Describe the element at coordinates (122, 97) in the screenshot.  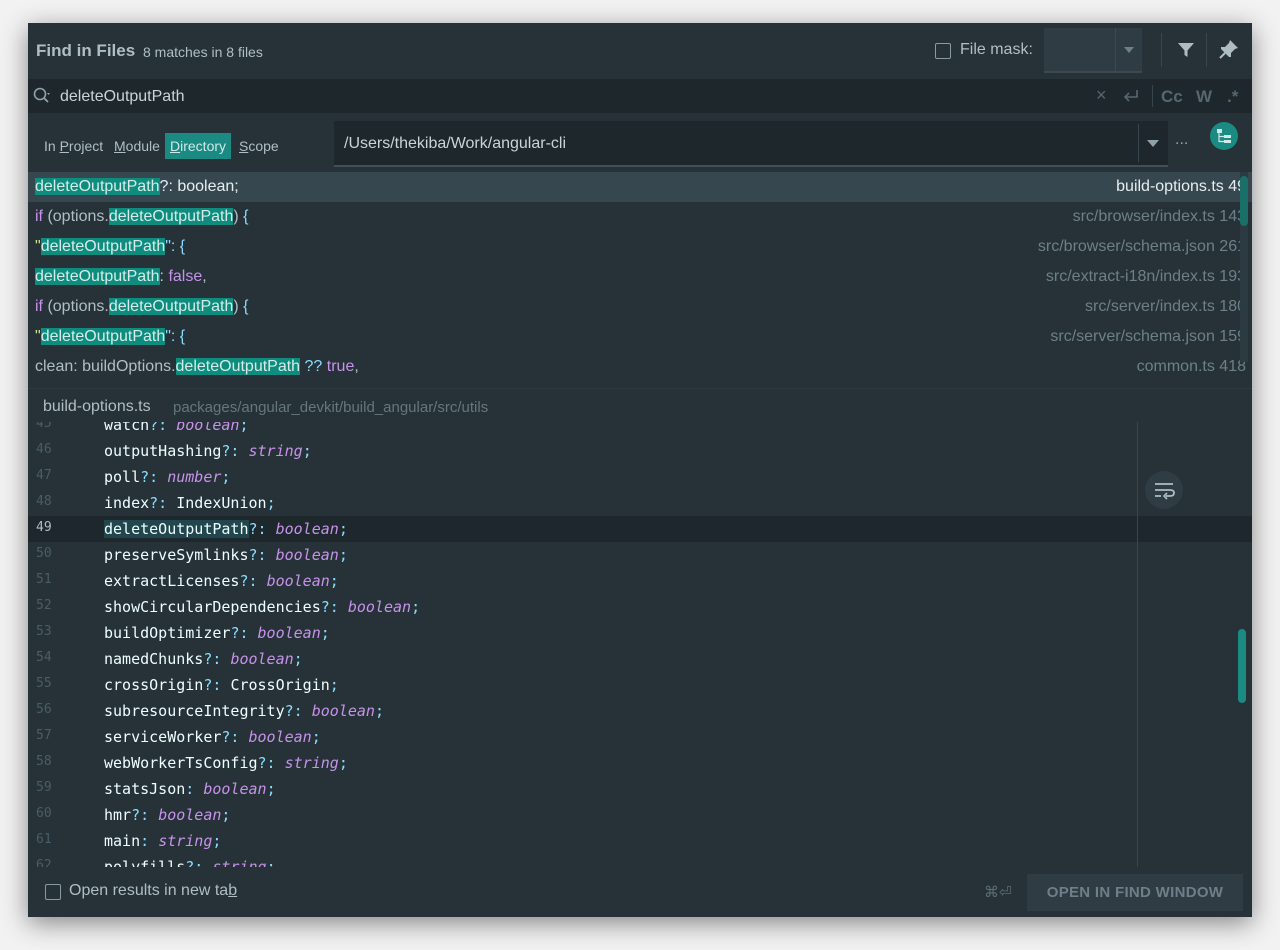
I see `search-input: deleteOutputPath` at that location.